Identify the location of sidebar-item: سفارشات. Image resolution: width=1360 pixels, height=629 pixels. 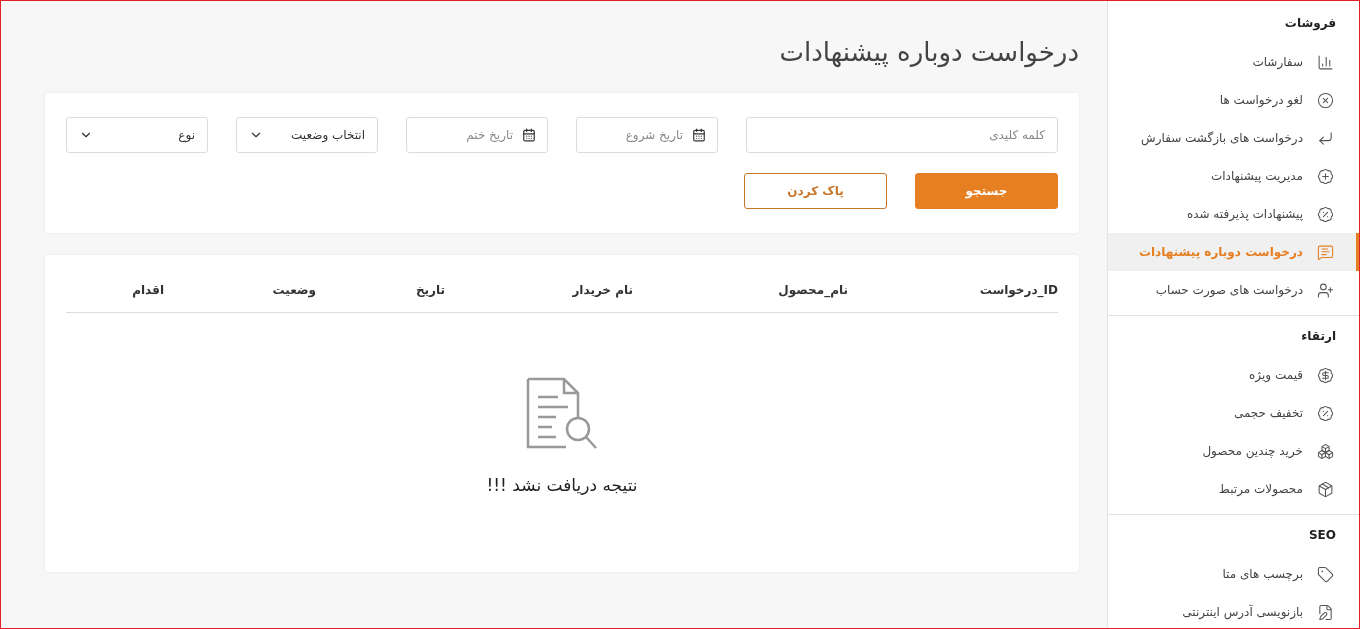
(1233, 62).